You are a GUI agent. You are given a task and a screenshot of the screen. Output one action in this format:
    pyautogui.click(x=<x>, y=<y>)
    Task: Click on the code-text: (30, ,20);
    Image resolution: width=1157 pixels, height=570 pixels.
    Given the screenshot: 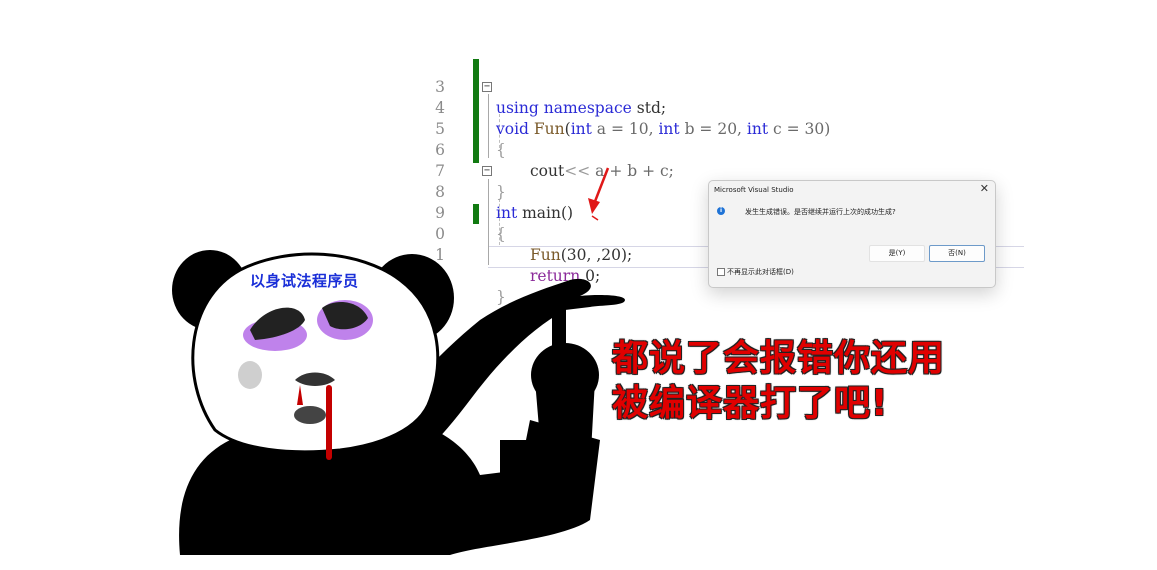 What is the action you would take?
    pyautogui.click(x=596, y=255)
    